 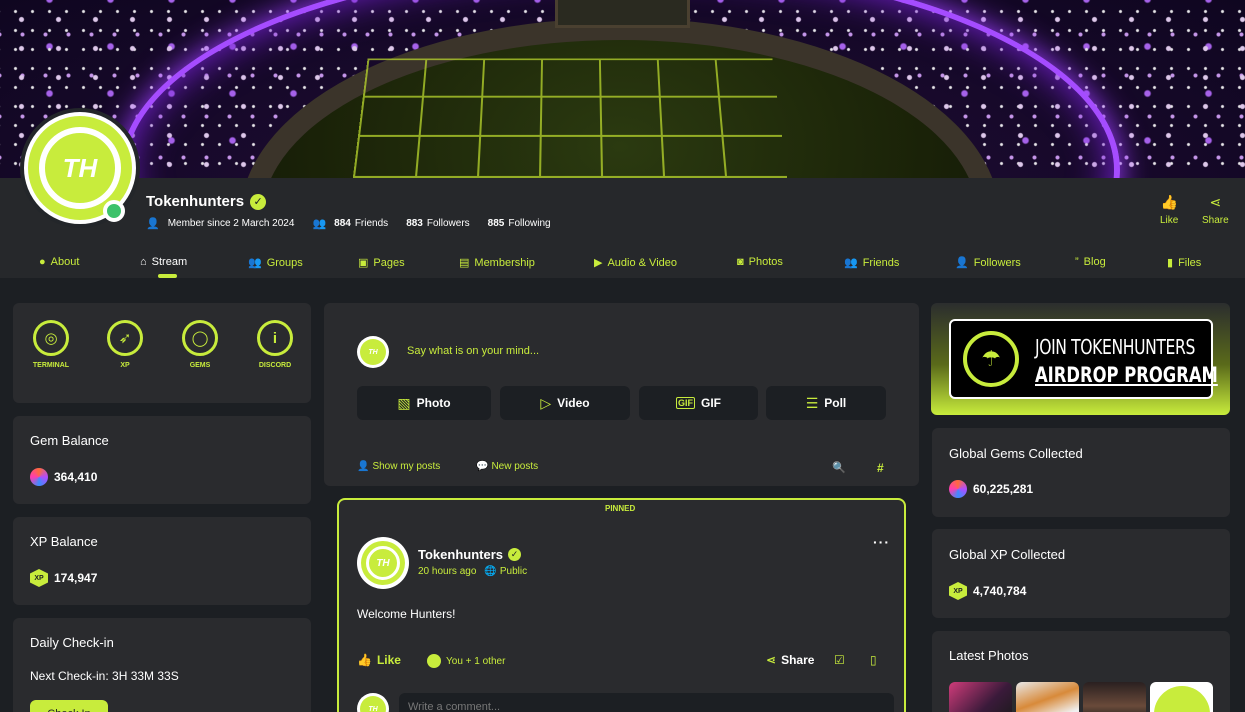 I want to click on post-share-button: ⋖ Share, so click(x=790, y=660).